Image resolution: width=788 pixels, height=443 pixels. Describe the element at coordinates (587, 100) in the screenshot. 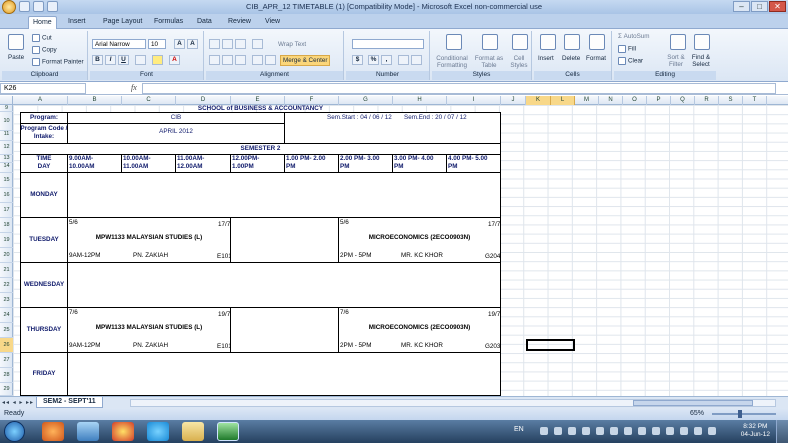

I see `column-header: M` at that location.